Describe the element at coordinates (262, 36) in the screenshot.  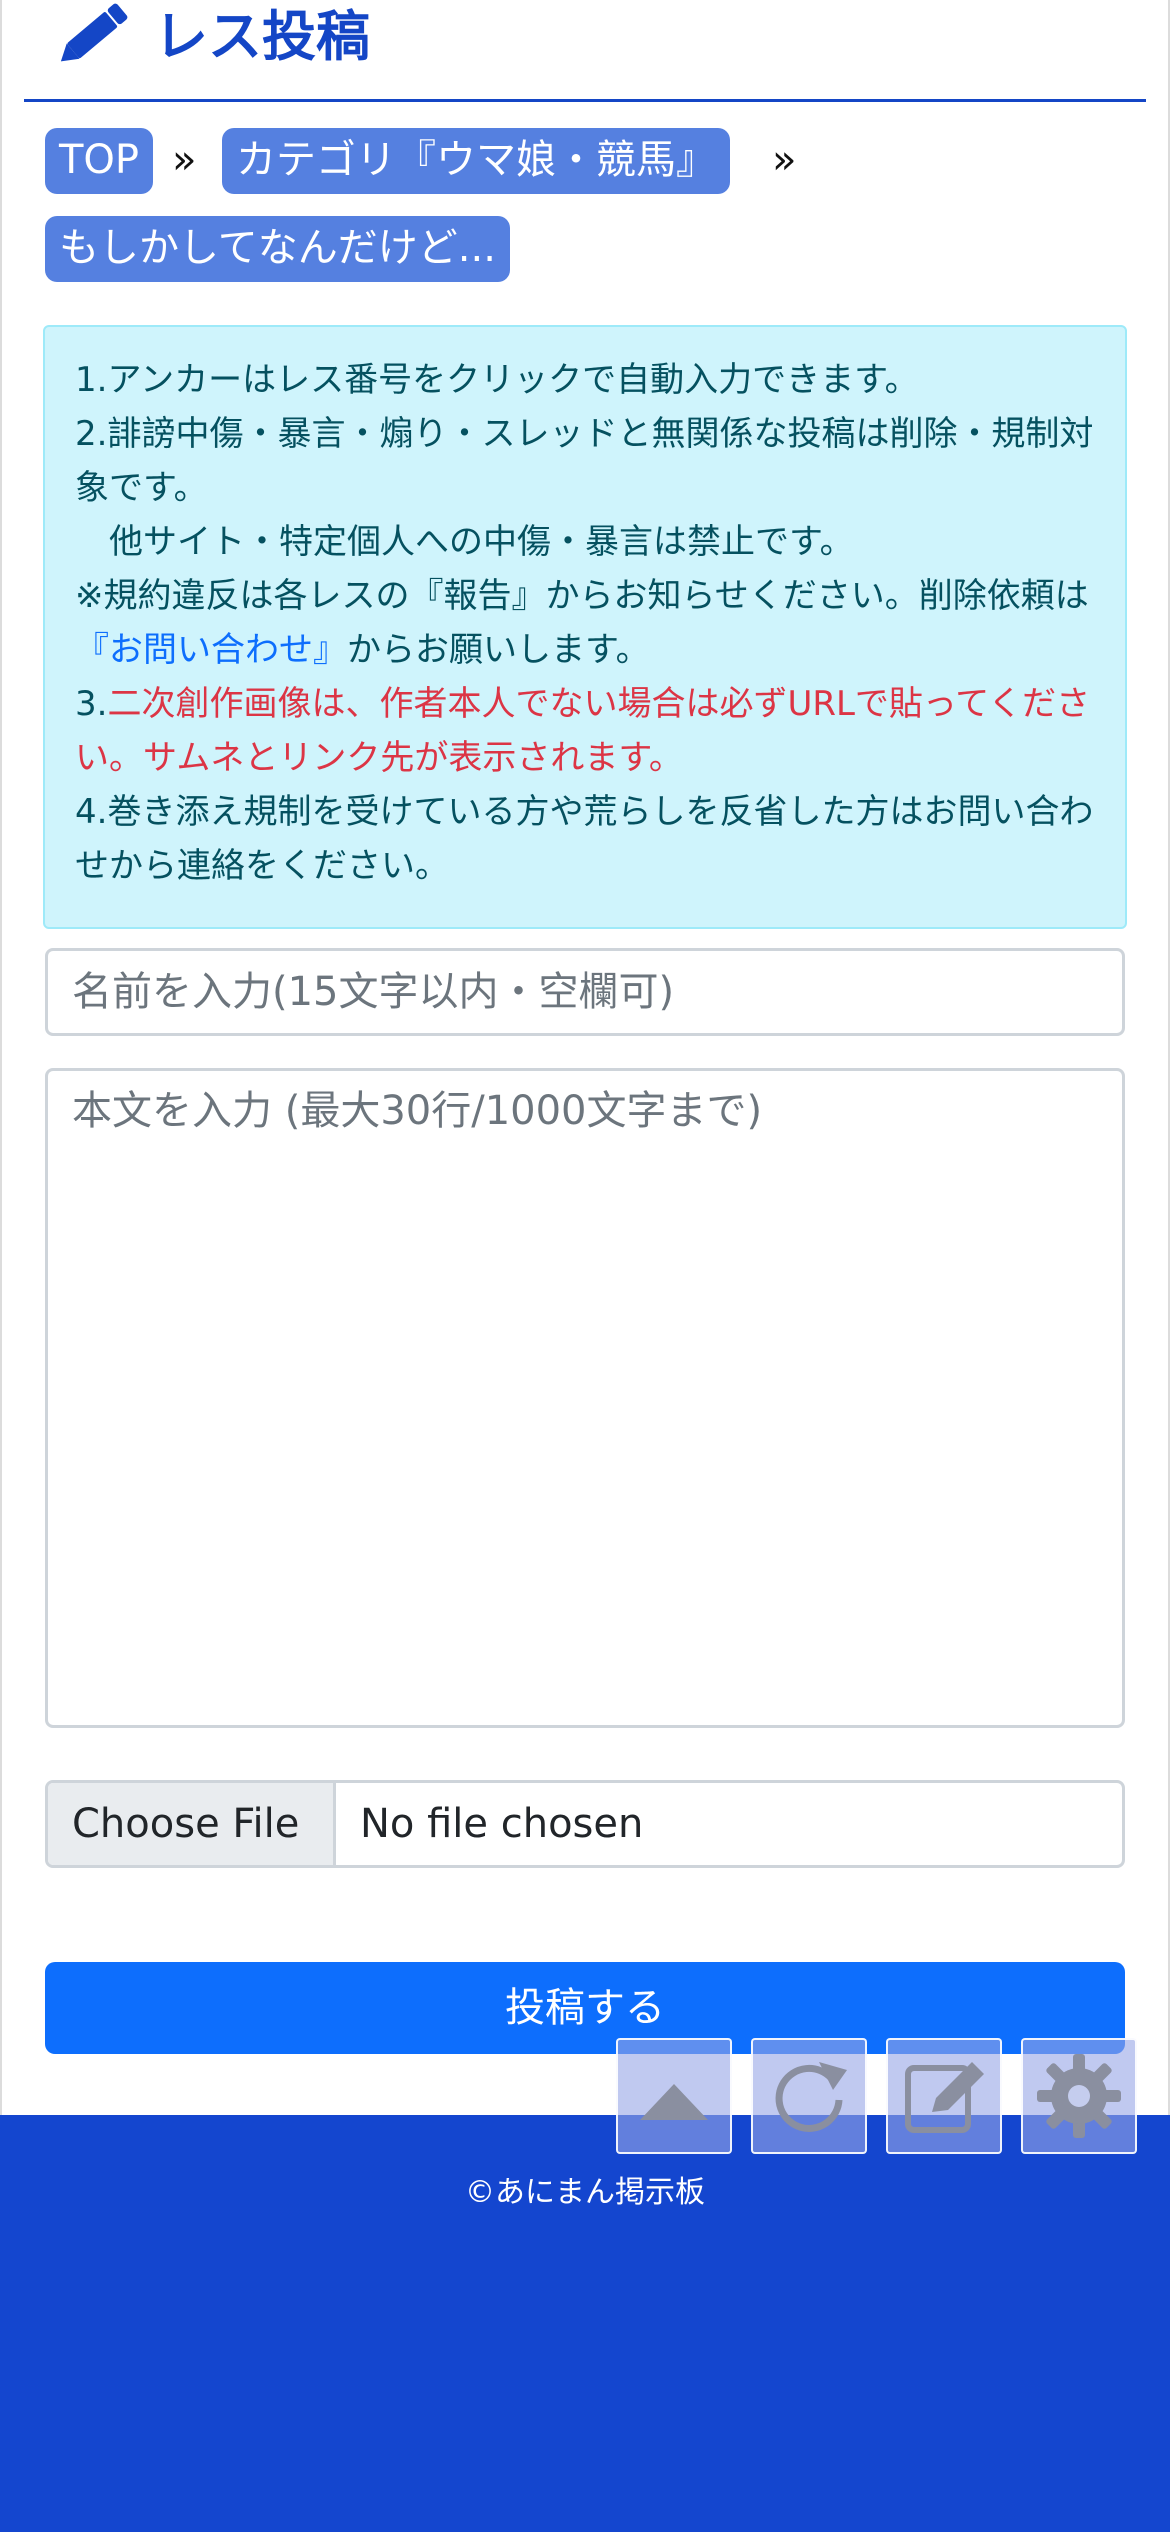
I see `page-title: レス投稿` at that location.